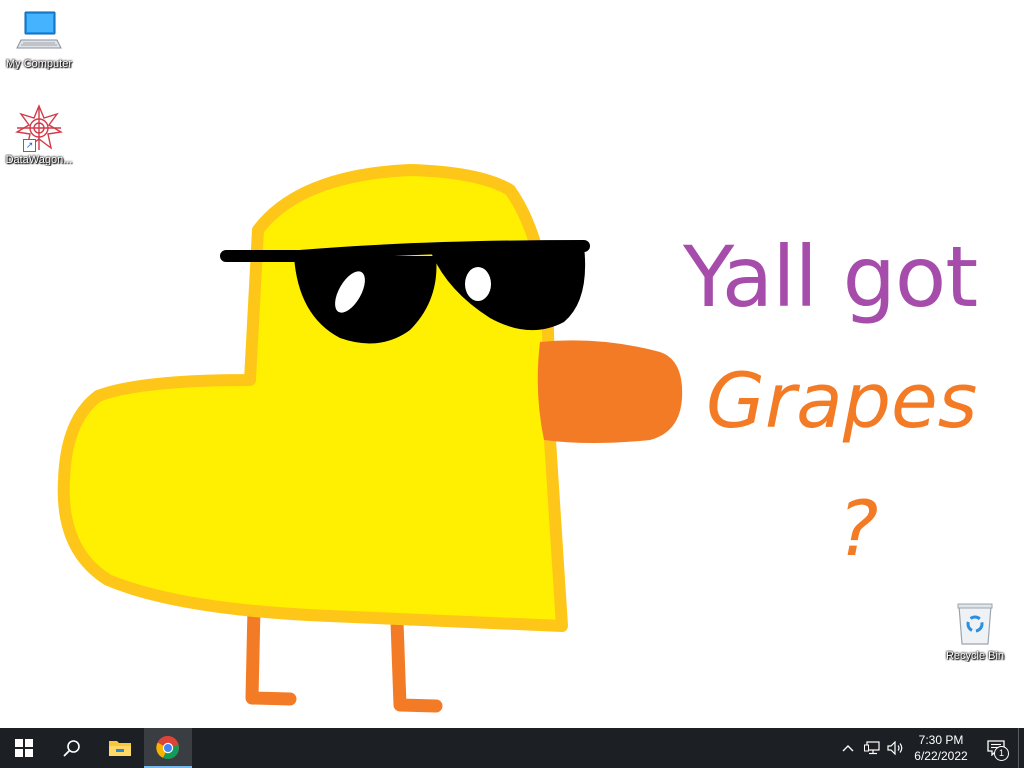 This screenshot has height=768, width=1024. I want to click on computer-icon, so click(39, 32).